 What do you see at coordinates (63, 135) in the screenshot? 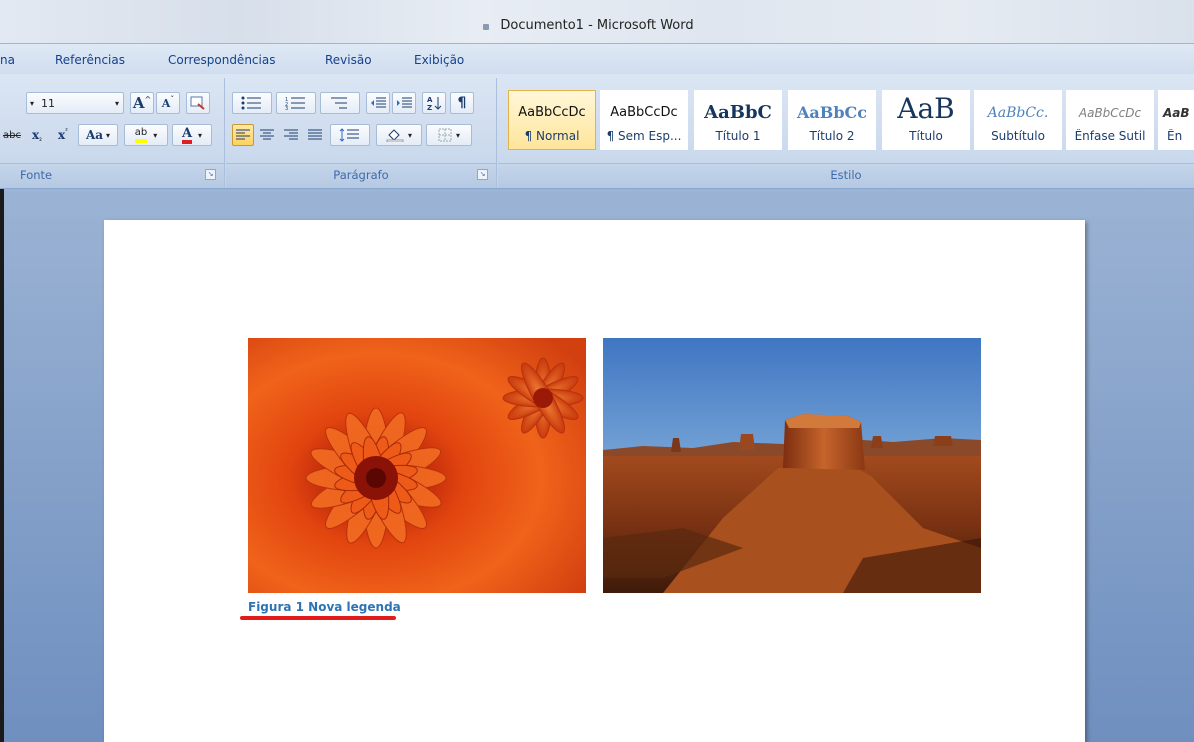
I see `superscript-button: x²` at bounding box center [63, 135].